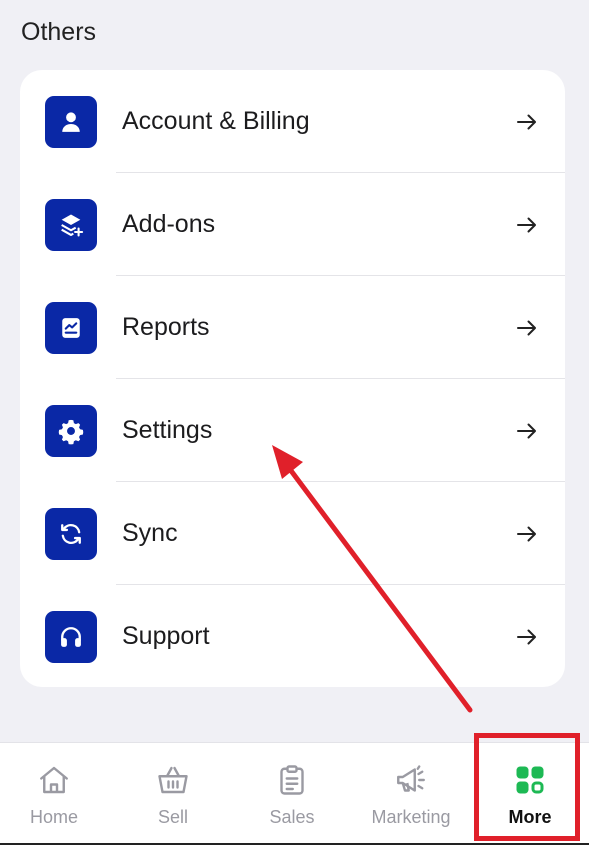 The height and width of the screenshot is (845, 589). Describe the element at coordinates (71, 327) in the screenshot. I see `report-chart-icon` at that location.